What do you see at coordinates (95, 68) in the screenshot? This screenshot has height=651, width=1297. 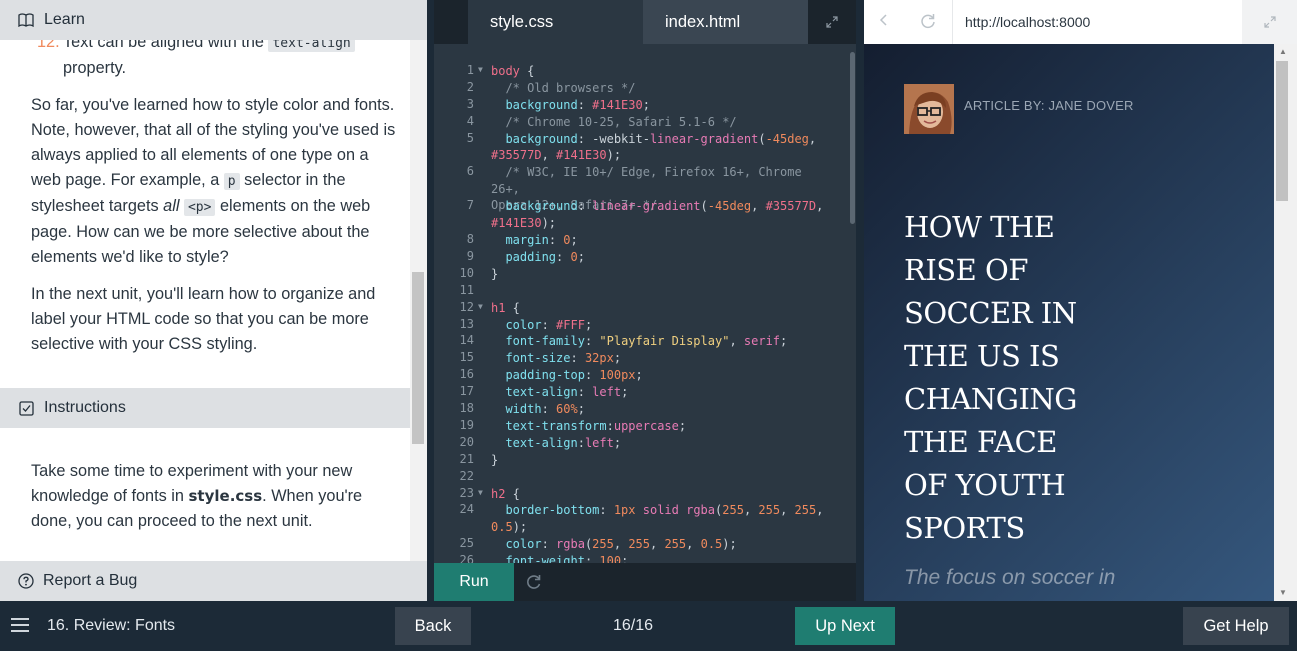 I see `list-item-text-end: property.` at bounding box center [95, 68].